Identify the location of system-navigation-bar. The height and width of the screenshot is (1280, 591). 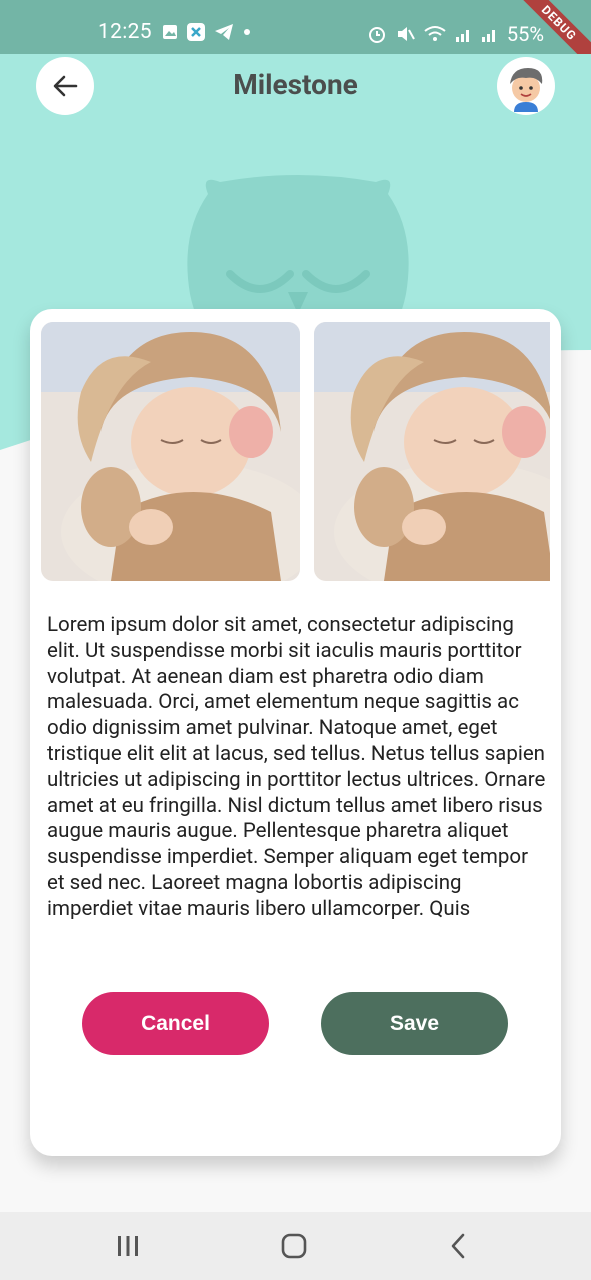
(295, 1246).